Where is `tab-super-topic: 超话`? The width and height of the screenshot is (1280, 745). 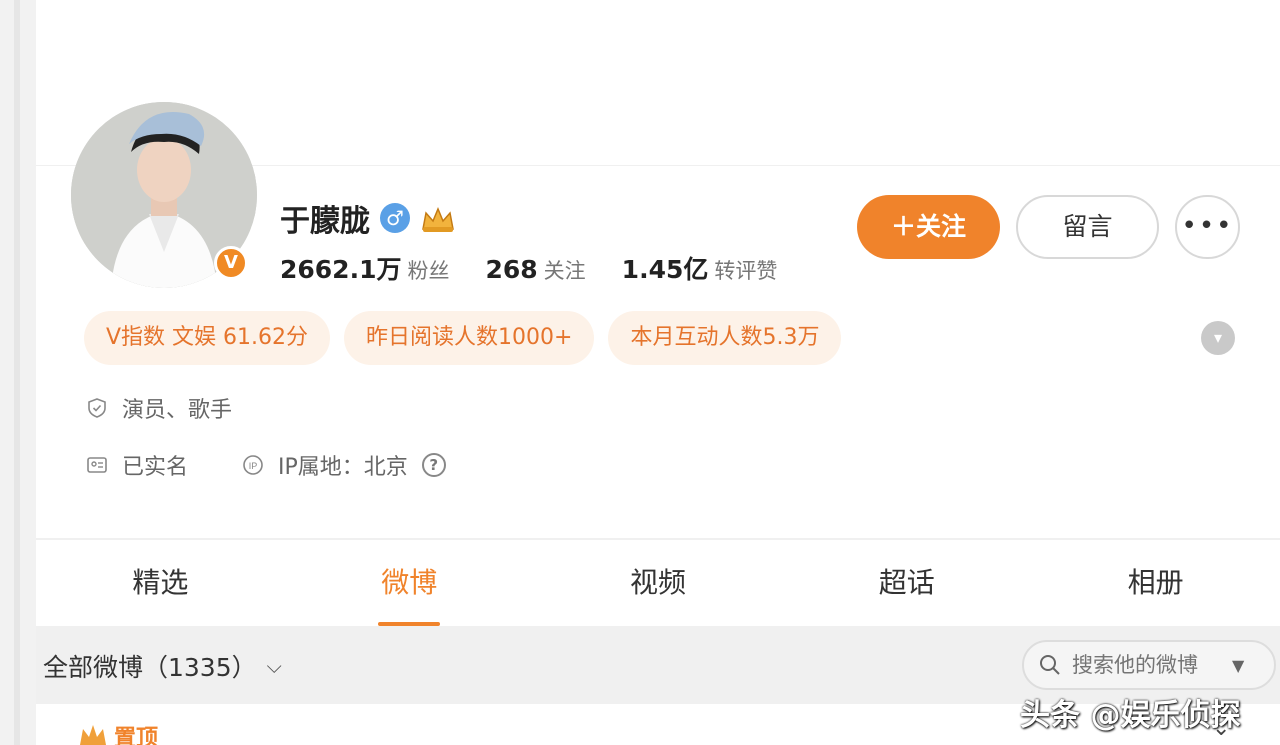
tab-super-topic: 超话 is located at coordinates (906, 583).